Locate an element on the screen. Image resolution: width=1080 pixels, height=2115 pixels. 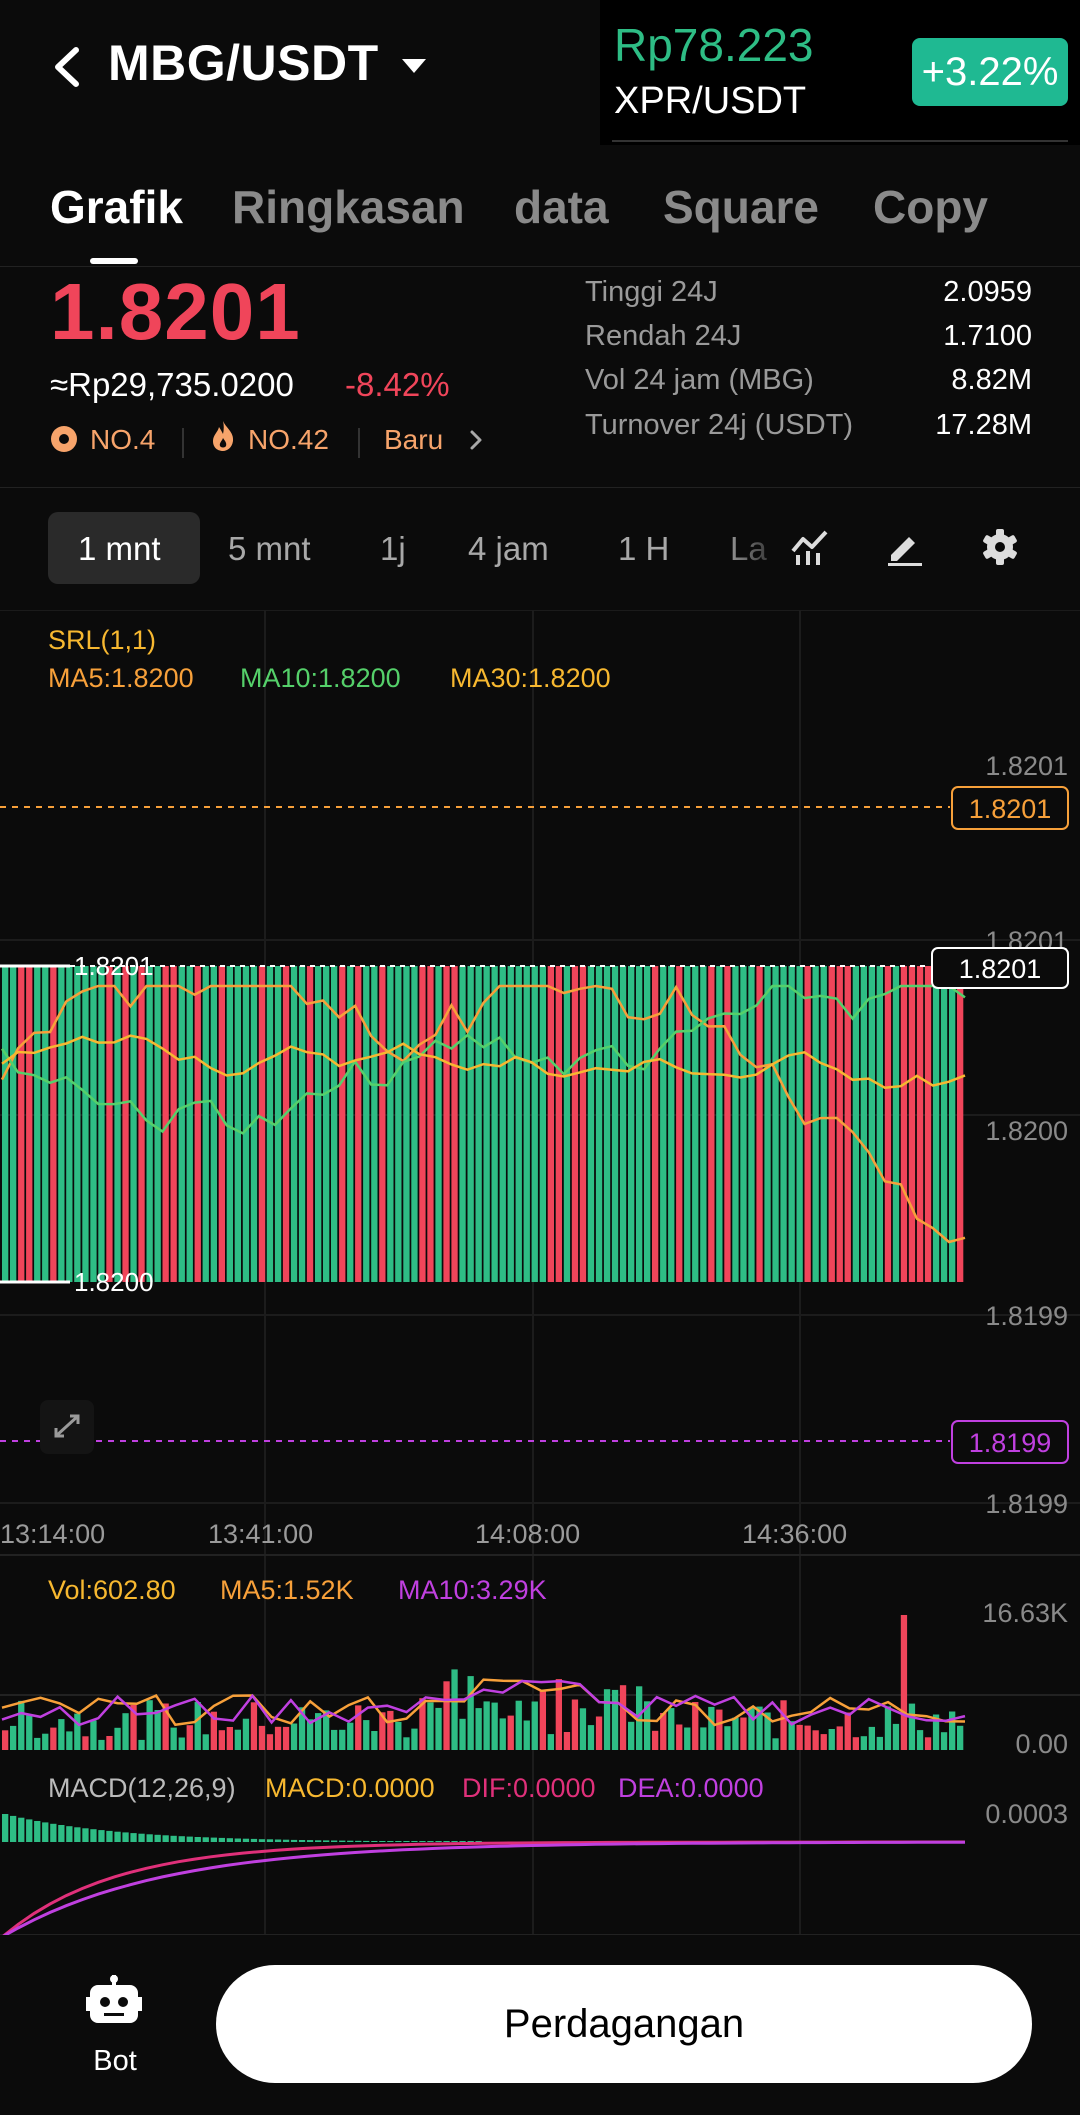
legend-ma30: MA30:1.8200 is located at coordinates (530, 678).